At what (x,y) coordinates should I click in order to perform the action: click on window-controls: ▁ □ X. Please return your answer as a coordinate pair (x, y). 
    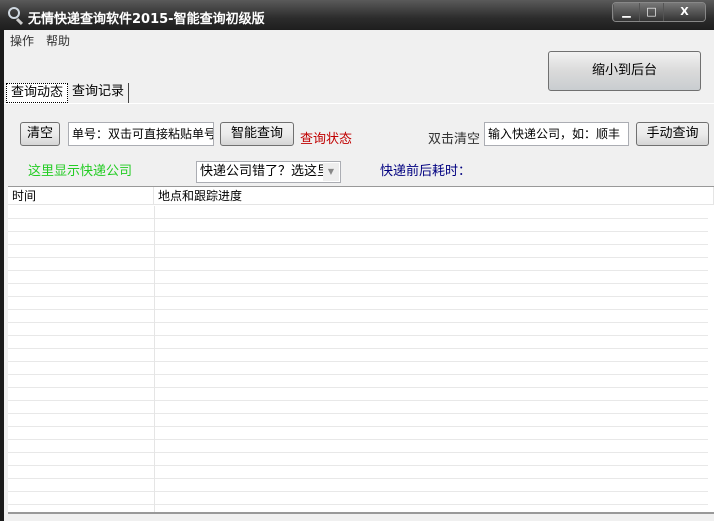
    Looking at the image, I should click on (659, 12).